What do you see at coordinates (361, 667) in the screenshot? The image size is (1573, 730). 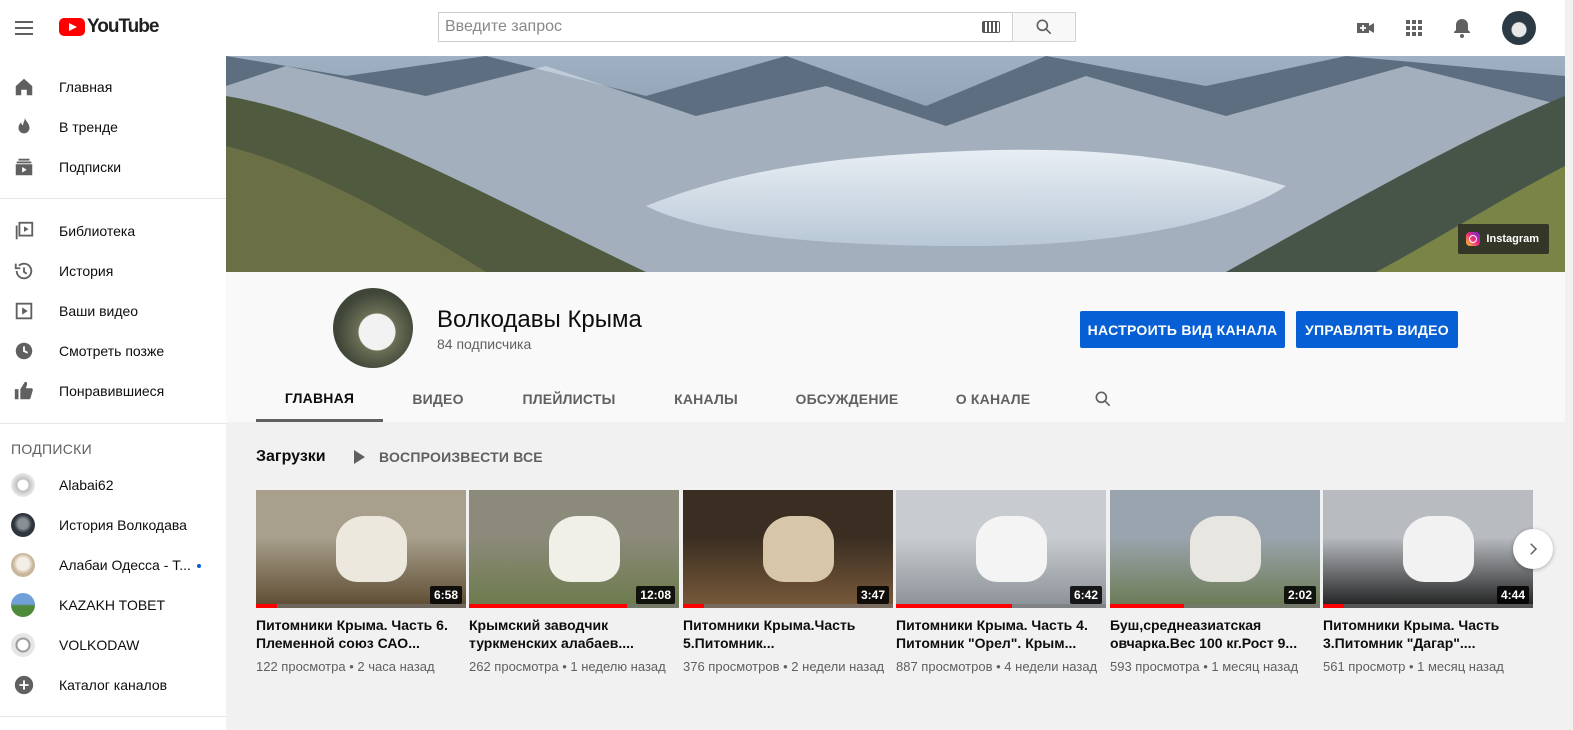 I see `video-meta: 122 просмотра • 2 часа назад` at bounding box center [361, 667].